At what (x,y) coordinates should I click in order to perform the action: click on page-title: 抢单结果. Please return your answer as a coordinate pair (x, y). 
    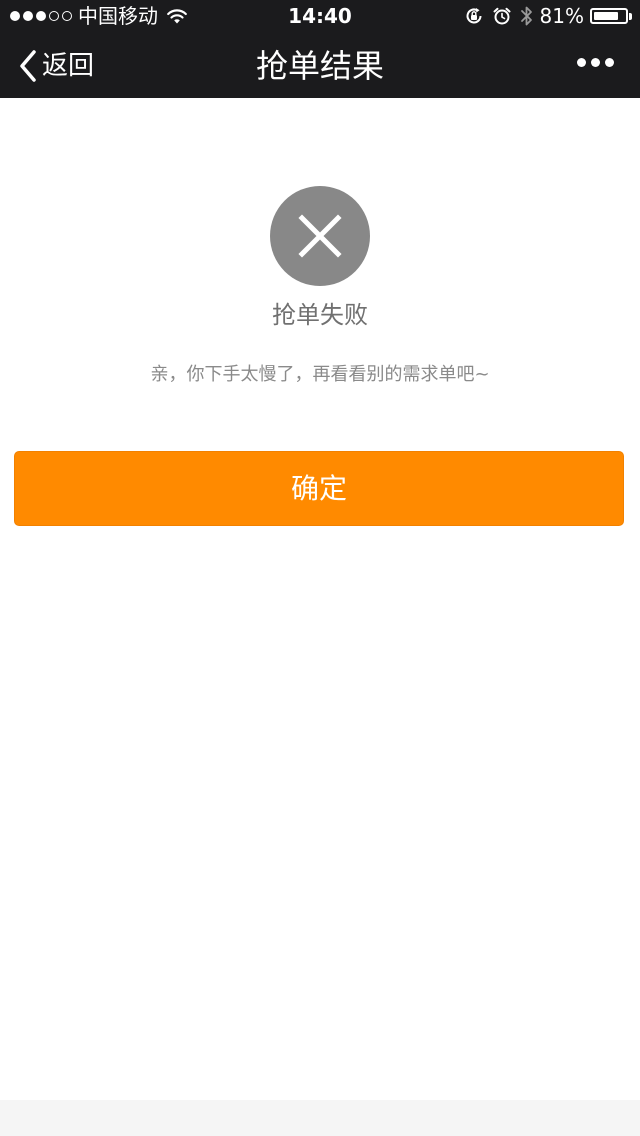
    Looking at the image, I should click on (319, 66).